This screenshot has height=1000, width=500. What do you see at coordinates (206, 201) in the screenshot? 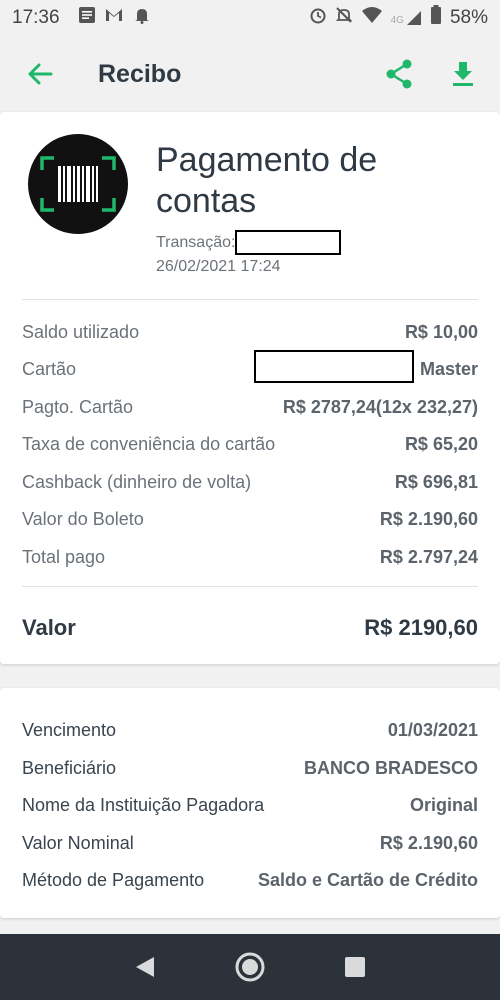
I see `receipt-title-line2: contas` at bounding box center [206, 201].